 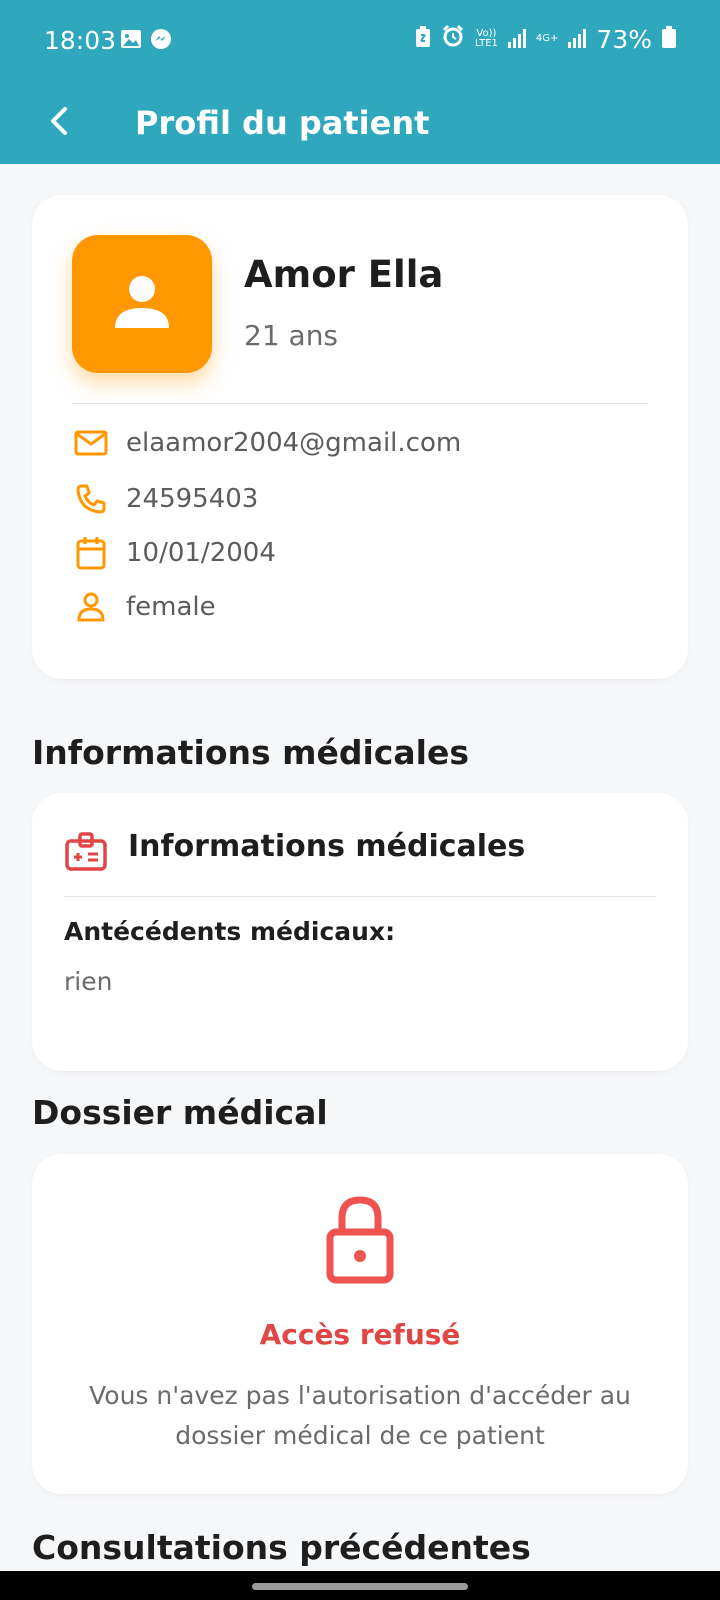 I want to click on patient-phone: 24595403, so click(x=192, y=499).